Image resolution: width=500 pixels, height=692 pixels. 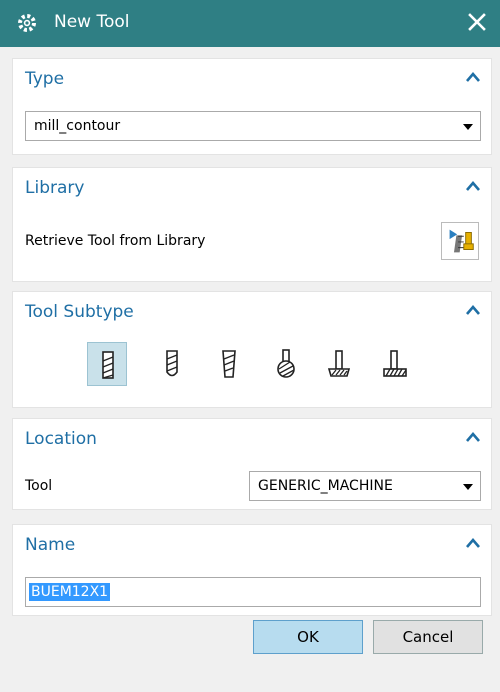 I want to click on tool-machine-select: GENERIC_MACHINE, so click(x=365, y=486).